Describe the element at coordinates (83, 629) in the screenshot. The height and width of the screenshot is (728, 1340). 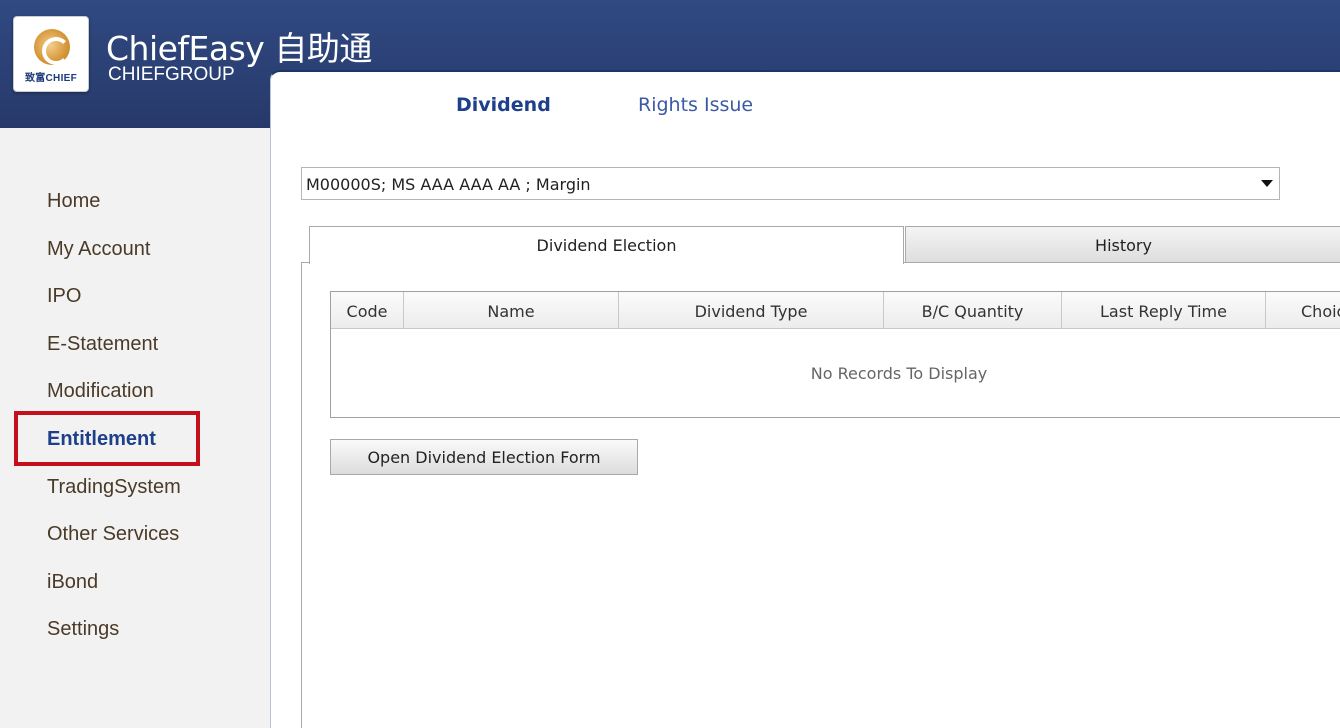
I see `sidebar-item-settings: Settings` at that location.